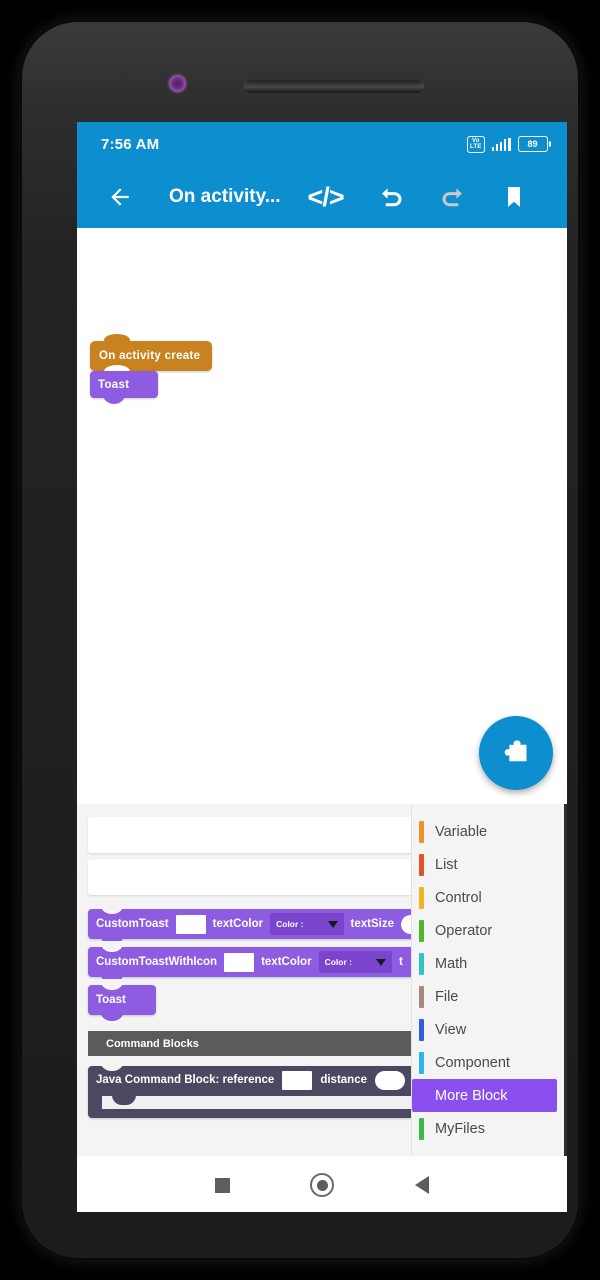 Image resolution: width=600 pixels, height=1280 pixels. I want to click on palette-block-customtoastwithicon: CustomToastWithIcon textColor Color : t, so click(249, 962).